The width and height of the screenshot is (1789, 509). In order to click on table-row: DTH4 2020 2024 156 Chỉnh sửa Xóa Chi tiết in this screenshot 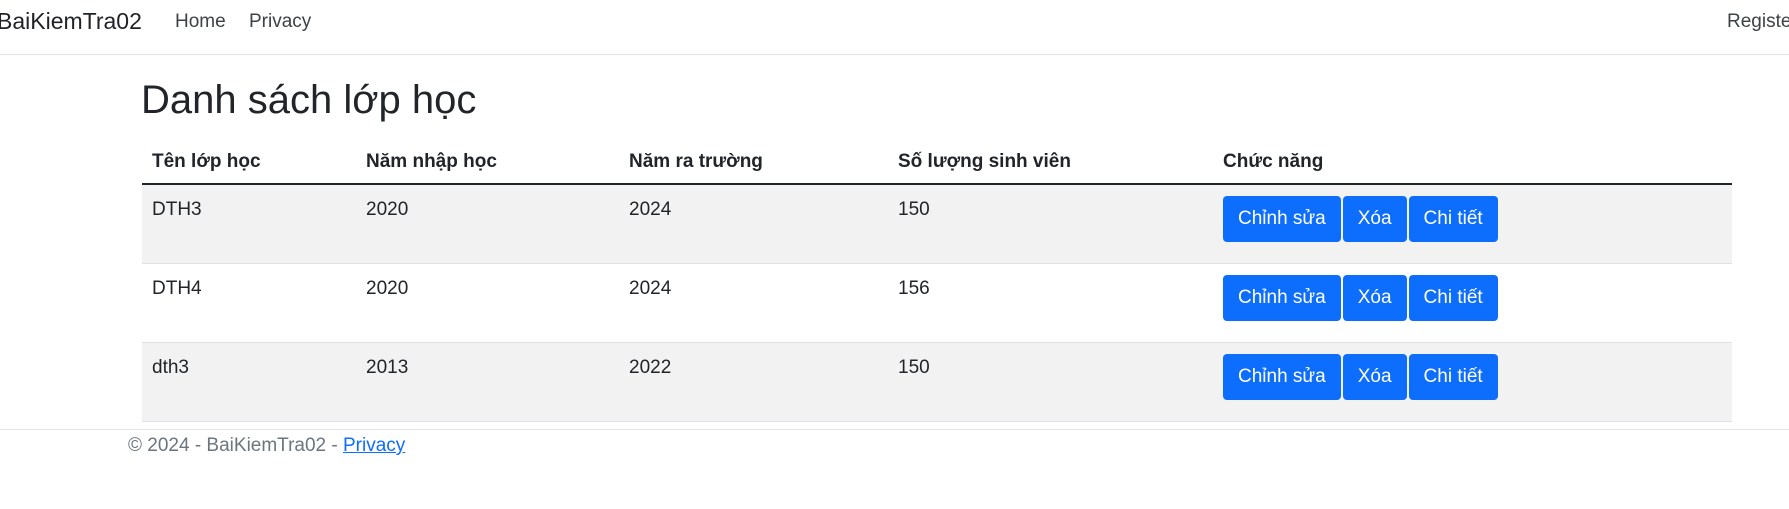, I will do `click(937, 303)`.